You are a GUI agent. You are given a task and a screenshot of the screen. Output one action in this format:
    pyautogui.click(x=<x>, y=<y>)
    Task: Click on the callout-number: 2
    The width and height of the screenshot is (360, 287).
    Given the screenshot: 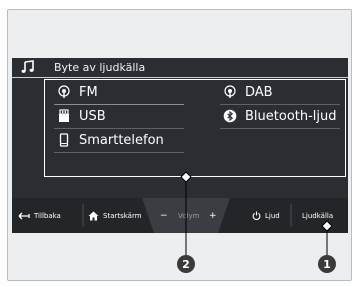 What is the action you would take?
    pyautogui.click(x=186, y=264)
    